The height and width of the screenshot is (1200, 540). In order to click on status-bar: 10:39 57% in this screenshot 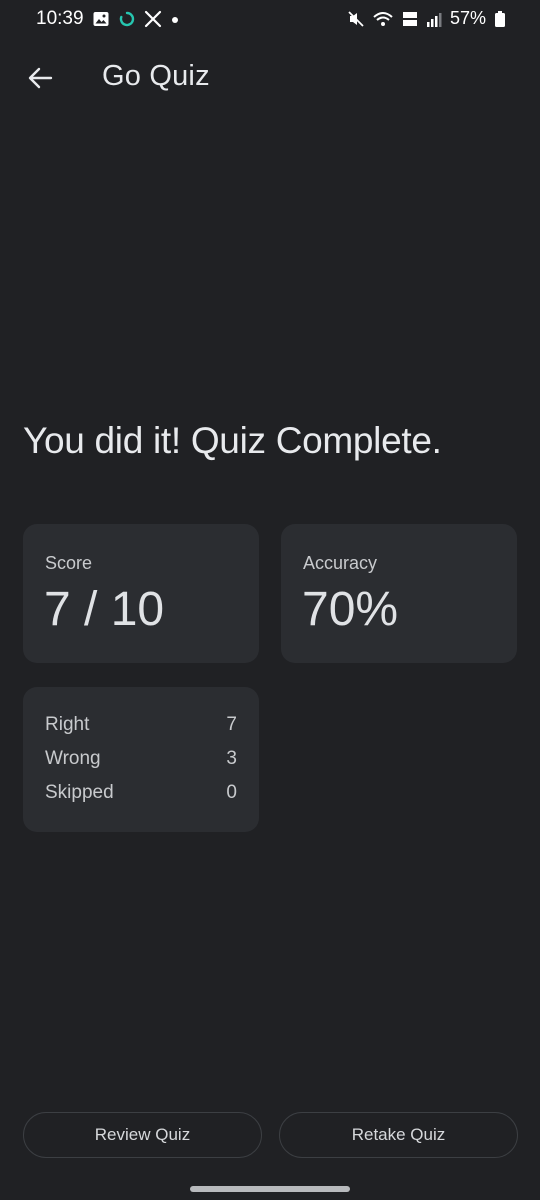, I will do `click(270, 20)`.